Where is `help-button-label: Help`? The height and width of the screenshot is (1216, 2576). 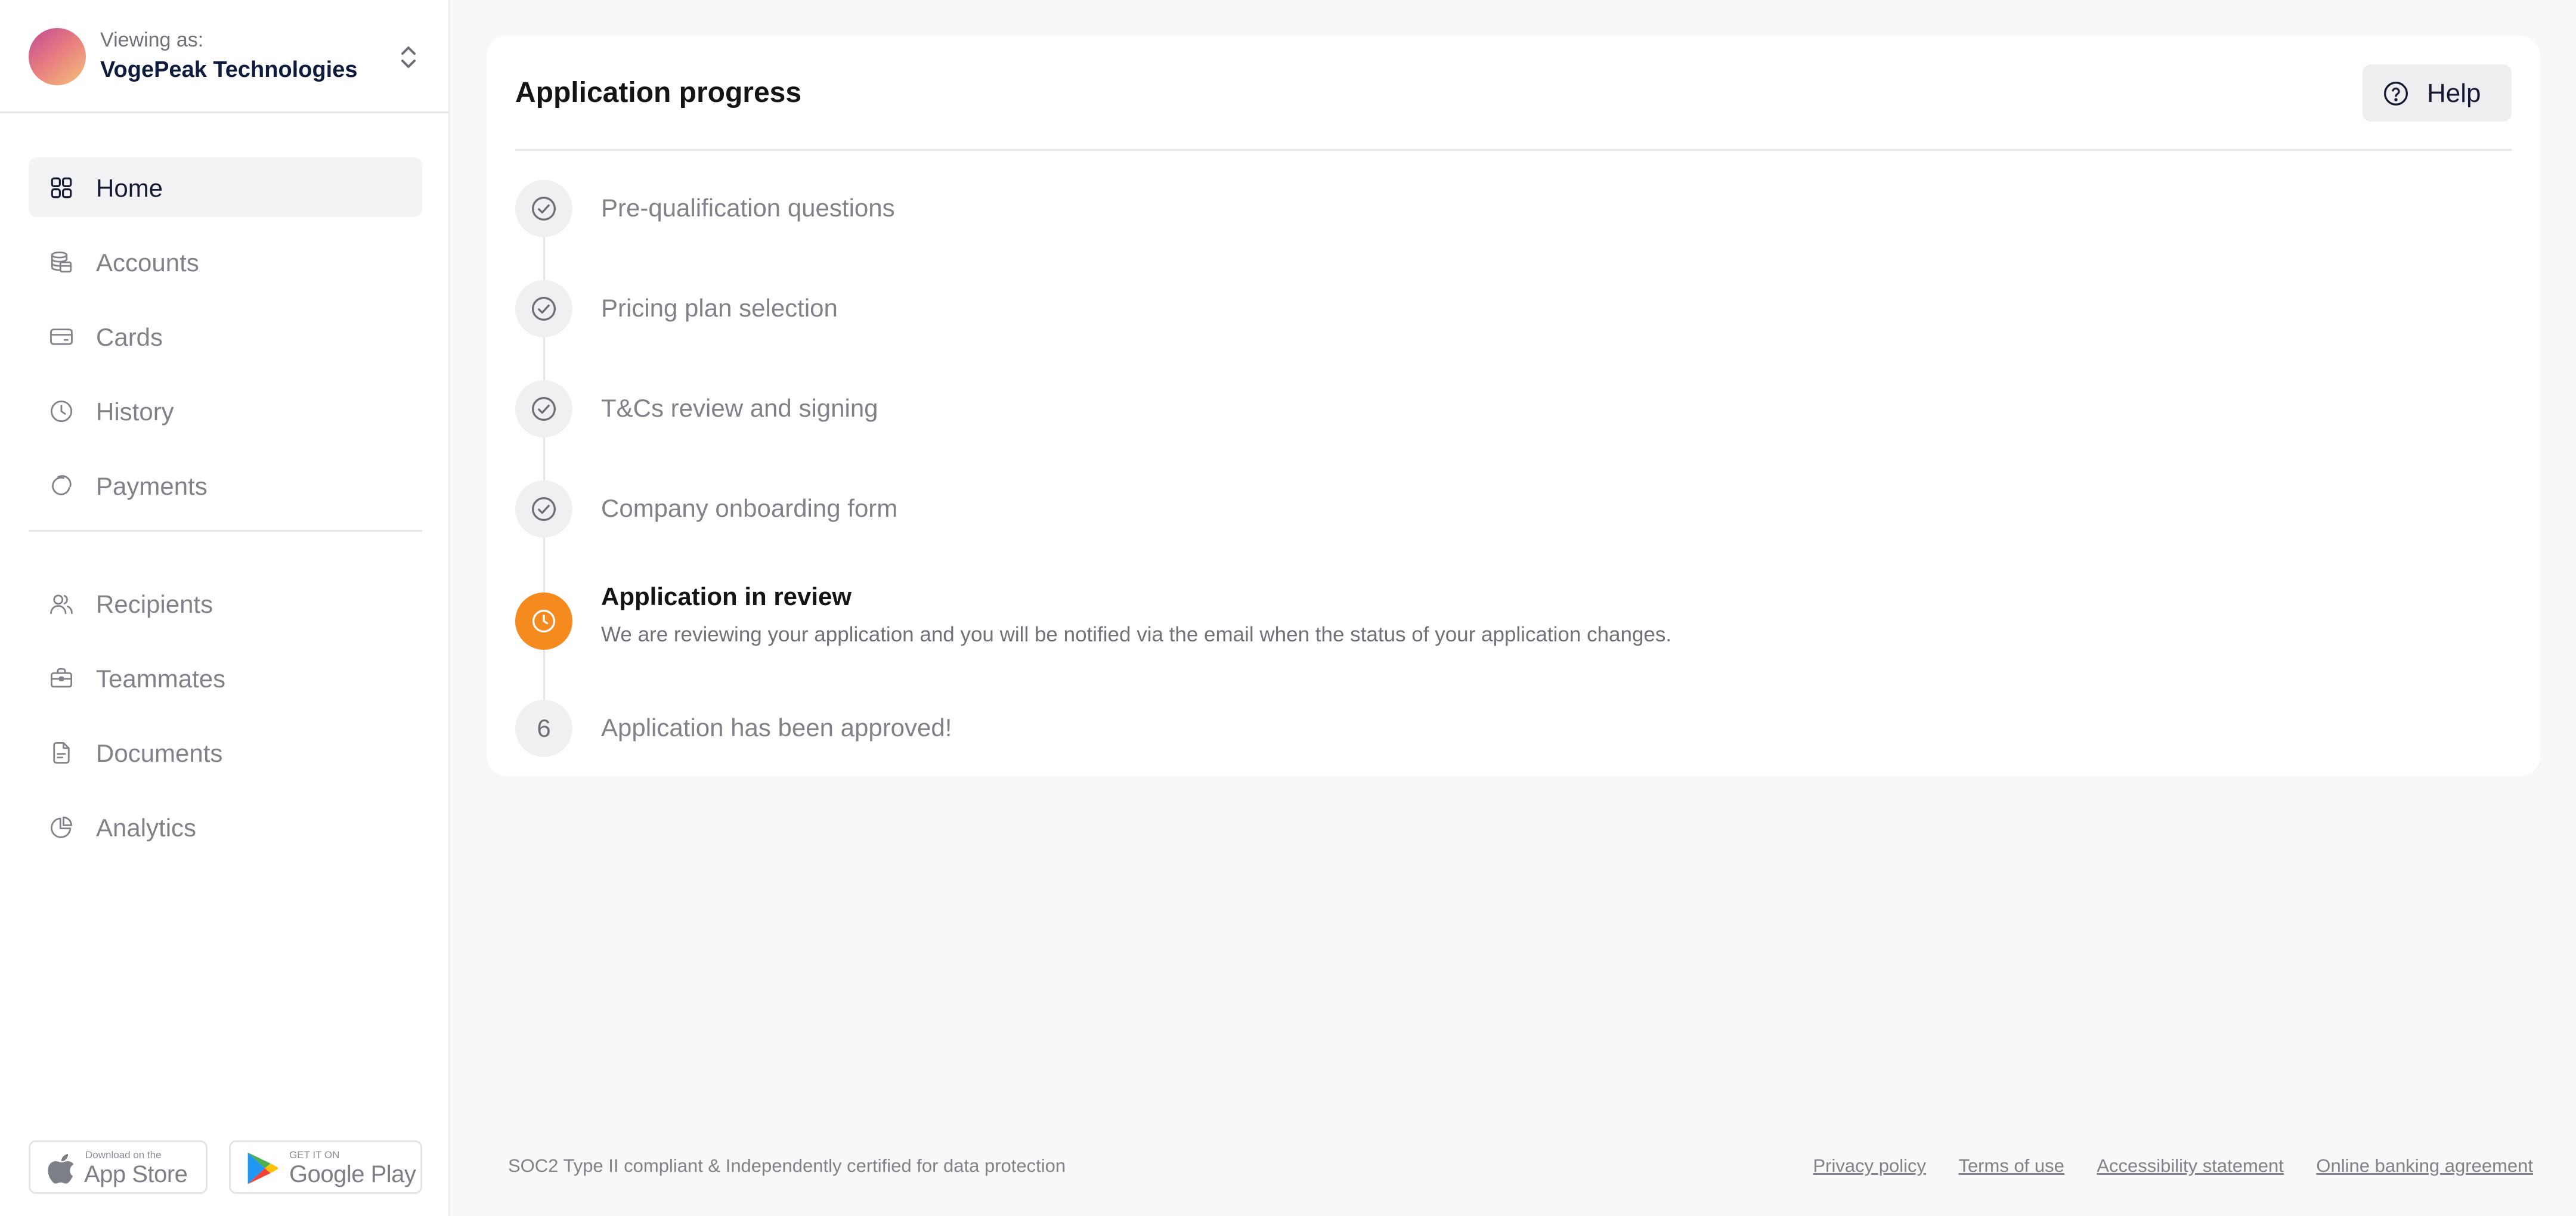 help-button-label: Help is located at coordinates (2454, 93).